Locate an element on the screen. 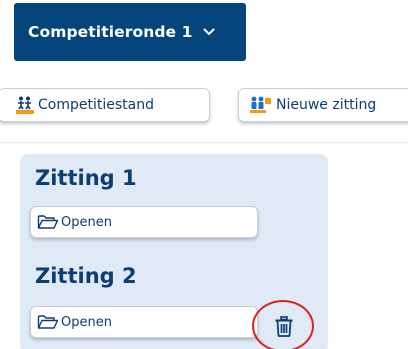  standings-label: Competitiestand is located at coordinates (96, 105).